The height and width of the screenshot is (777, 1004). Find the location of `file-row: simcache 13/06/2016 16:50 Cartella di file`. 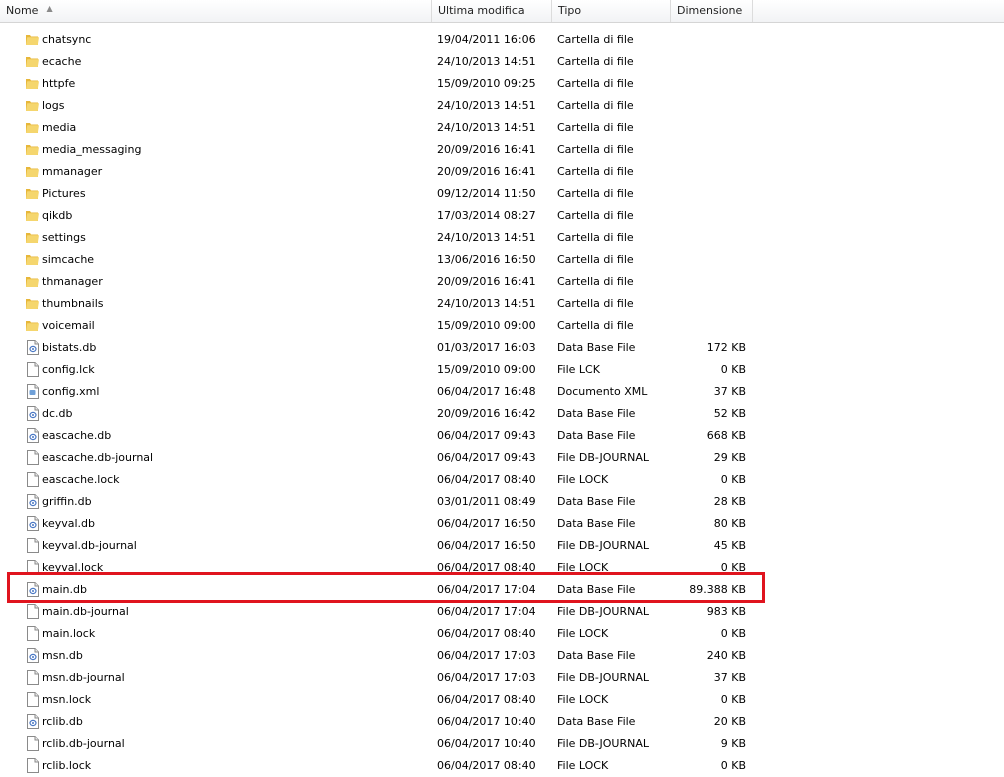

file-row: simcache 13/06/2016 16:50 Cartella di file is located at coordinates (502, 260).